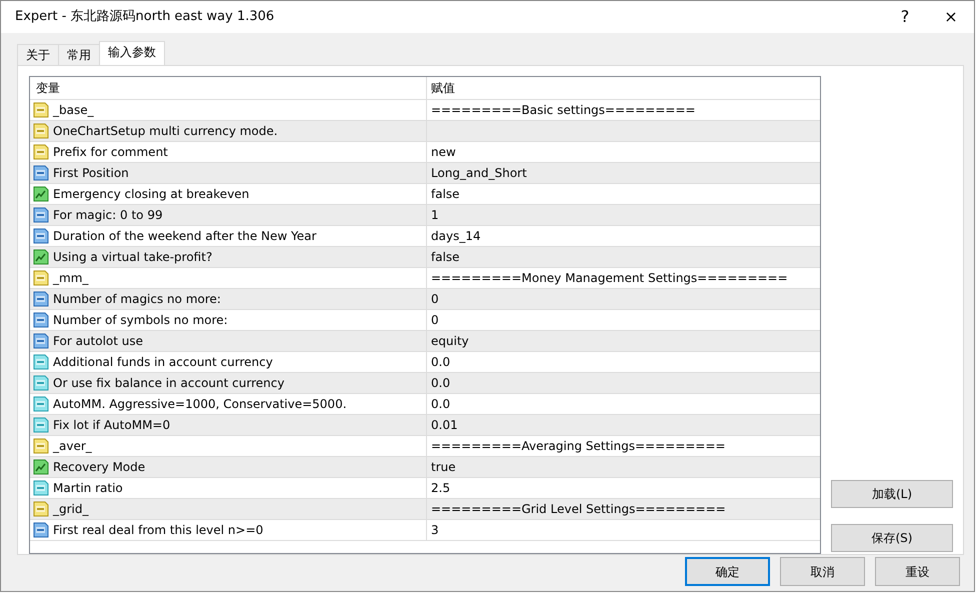  What do you see at coordinates (623, 215) in the screenshot?
I see `parameter-value: 1` at bounding box center [623, 215].